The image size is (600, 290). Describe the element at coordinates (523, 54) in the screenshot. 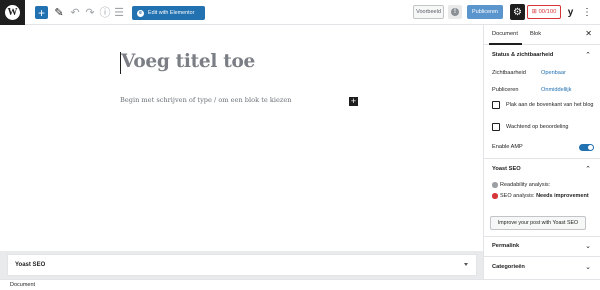

I see `status-visibility-title: Status & zichtbaarheid` at that location.